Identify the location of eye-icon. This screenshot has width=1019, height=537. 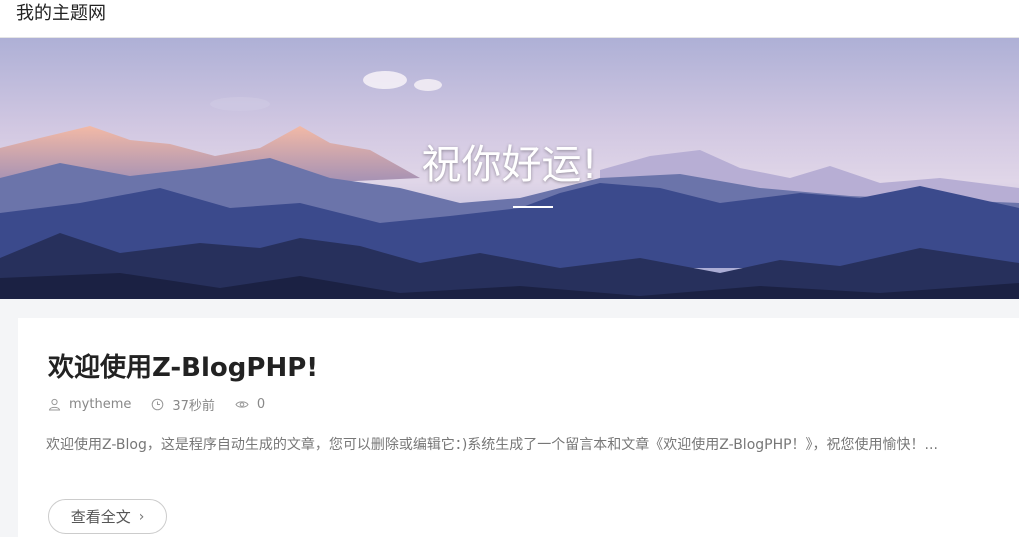
(242, 404).